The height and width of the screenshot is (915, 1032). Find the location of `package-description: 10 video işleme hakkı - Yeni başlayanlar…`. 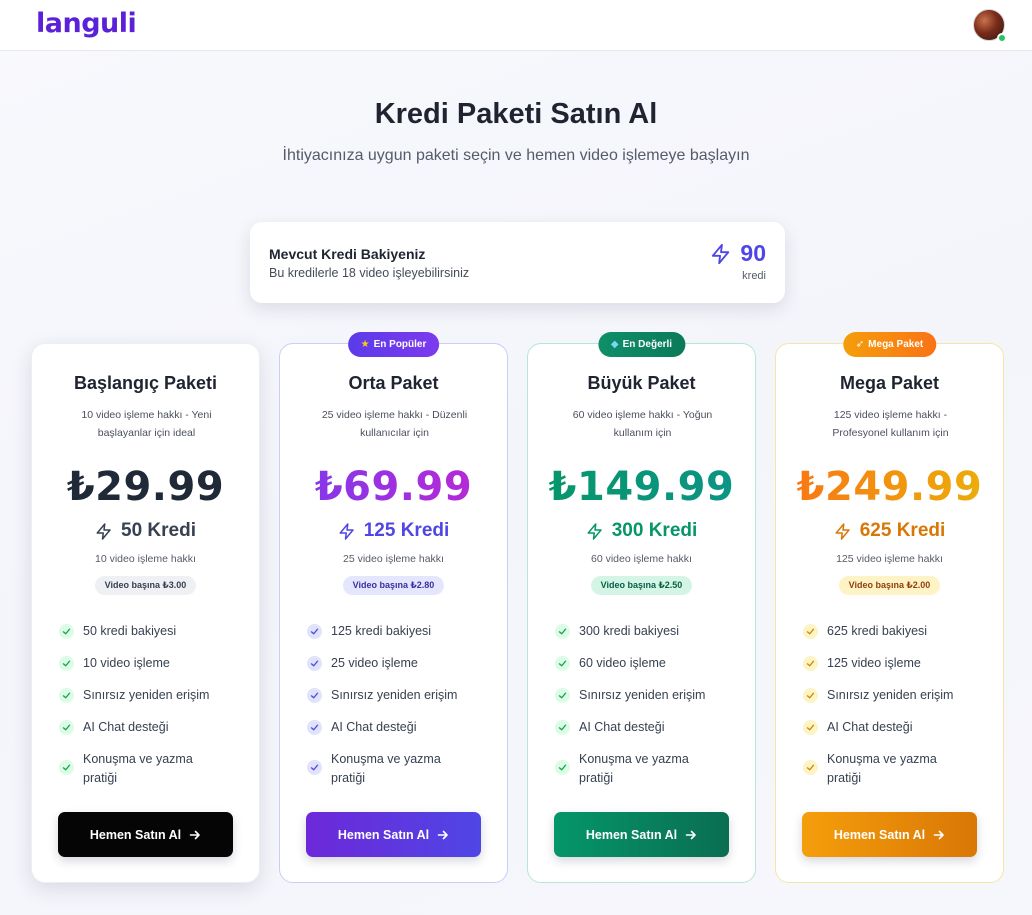

package-description: 10 video işleme hakkı - Yeni başlayanlar… is located at coordinates (146, 424).